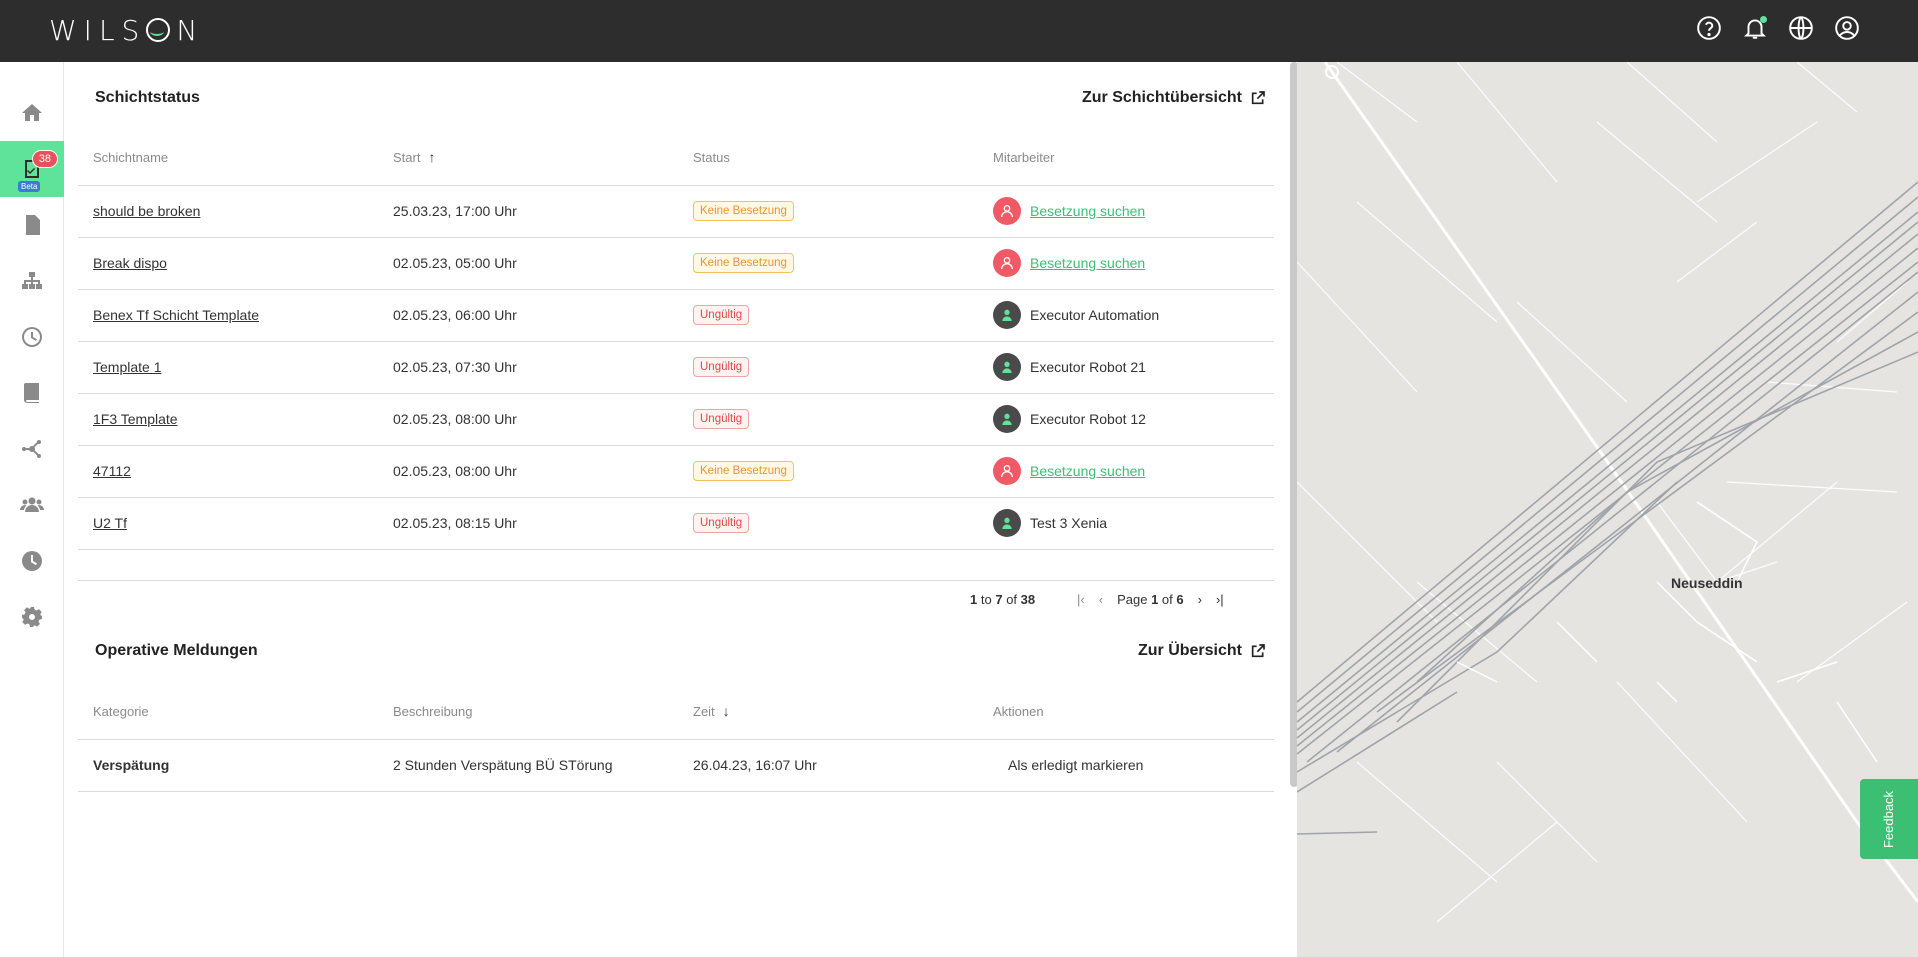  Describe the element at coordinates (1095, 315) in the screenshot. I see `employee-name: Executor Automation` at that location.